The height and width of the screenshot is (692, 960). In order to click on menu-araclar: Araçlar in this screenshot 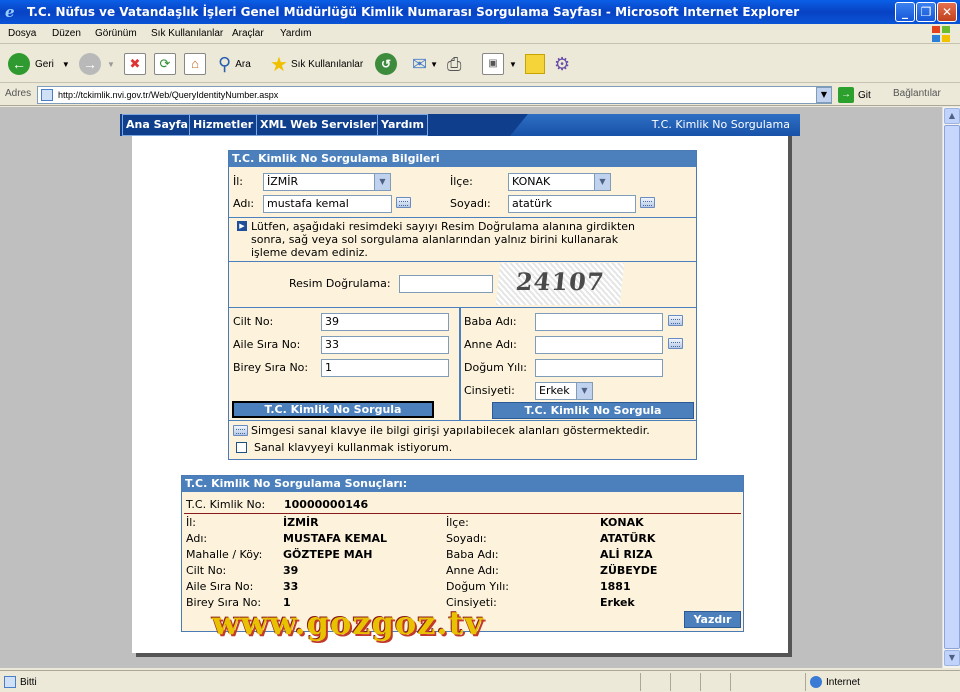, I will do `click(248, 33)`.